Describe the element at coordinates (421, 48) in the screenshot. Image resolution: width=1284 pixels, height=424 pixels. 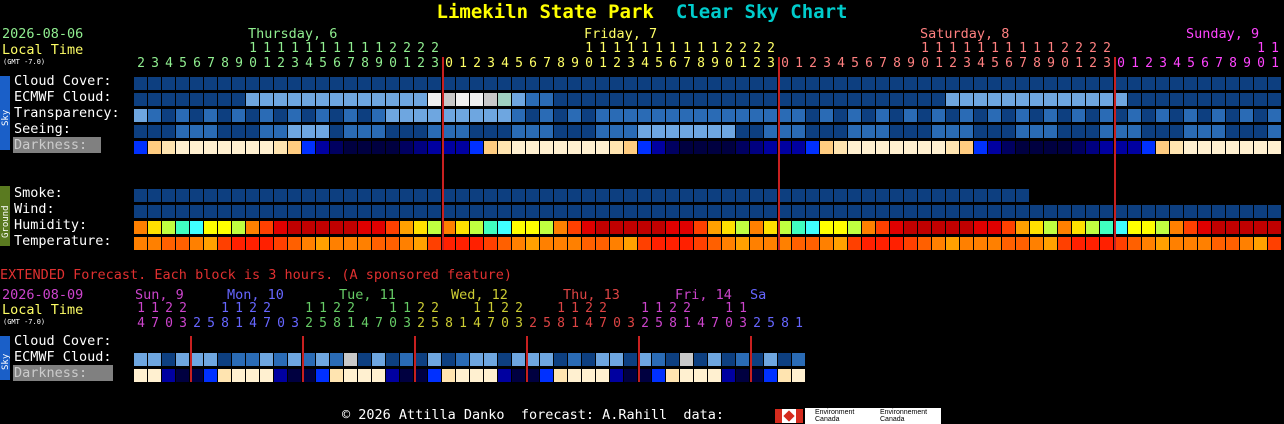
I see `hour-tens-digit: 2` at that location.